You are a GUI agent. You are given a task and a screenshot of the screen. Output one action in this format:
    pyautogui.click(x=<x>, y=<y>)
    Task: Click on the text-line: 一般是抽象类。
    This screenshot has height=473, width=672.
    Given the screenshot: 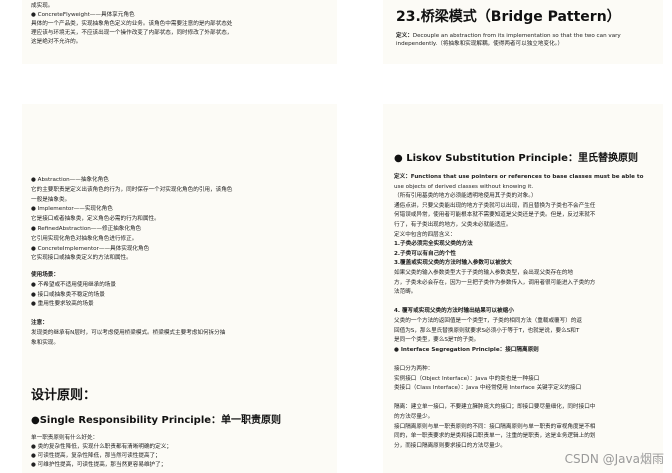 What is the action you would take?
    pyautogui.click(x=51, y=199)
    